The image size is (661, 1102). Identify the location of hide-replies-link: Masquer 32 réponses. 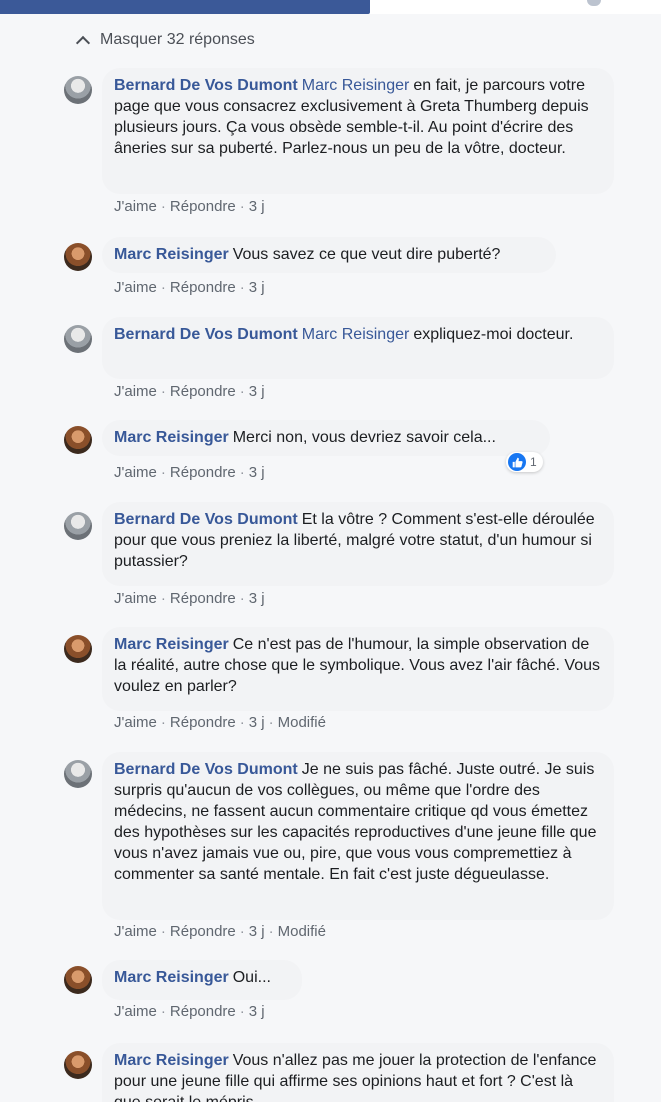
(164, 41).